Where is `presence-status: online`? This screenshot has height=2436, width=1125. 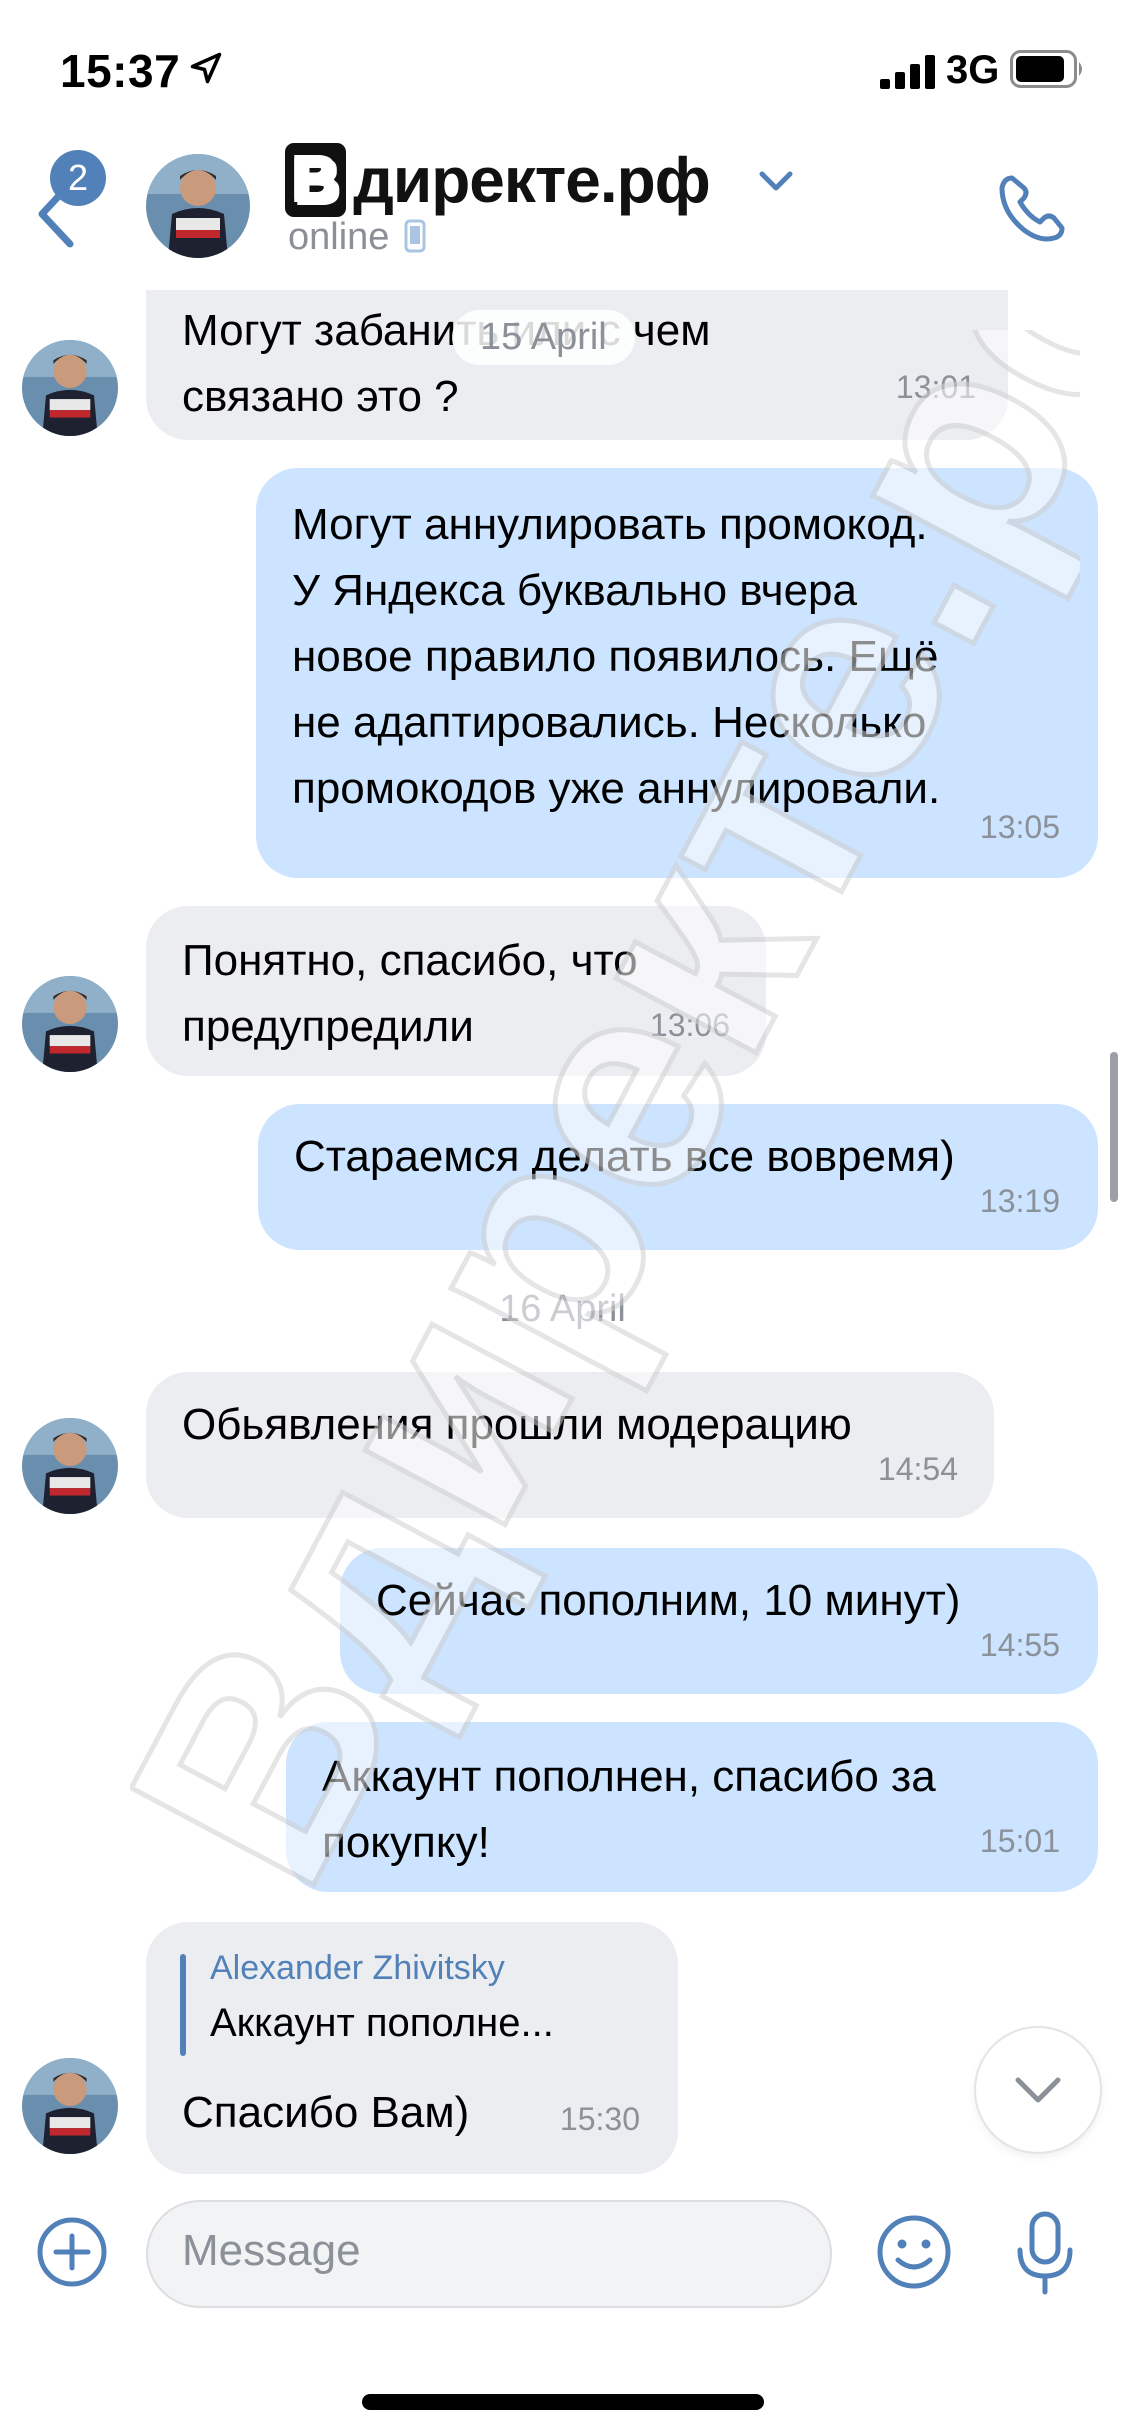
presence-status: online is located at coordinates (357, 237).